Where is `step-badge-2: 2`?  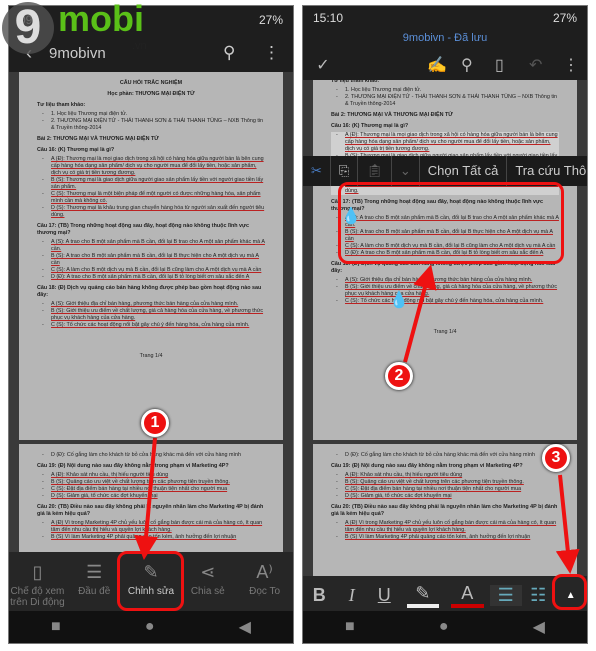
step-badge-2: 2 is located at coordinates (399, 376).